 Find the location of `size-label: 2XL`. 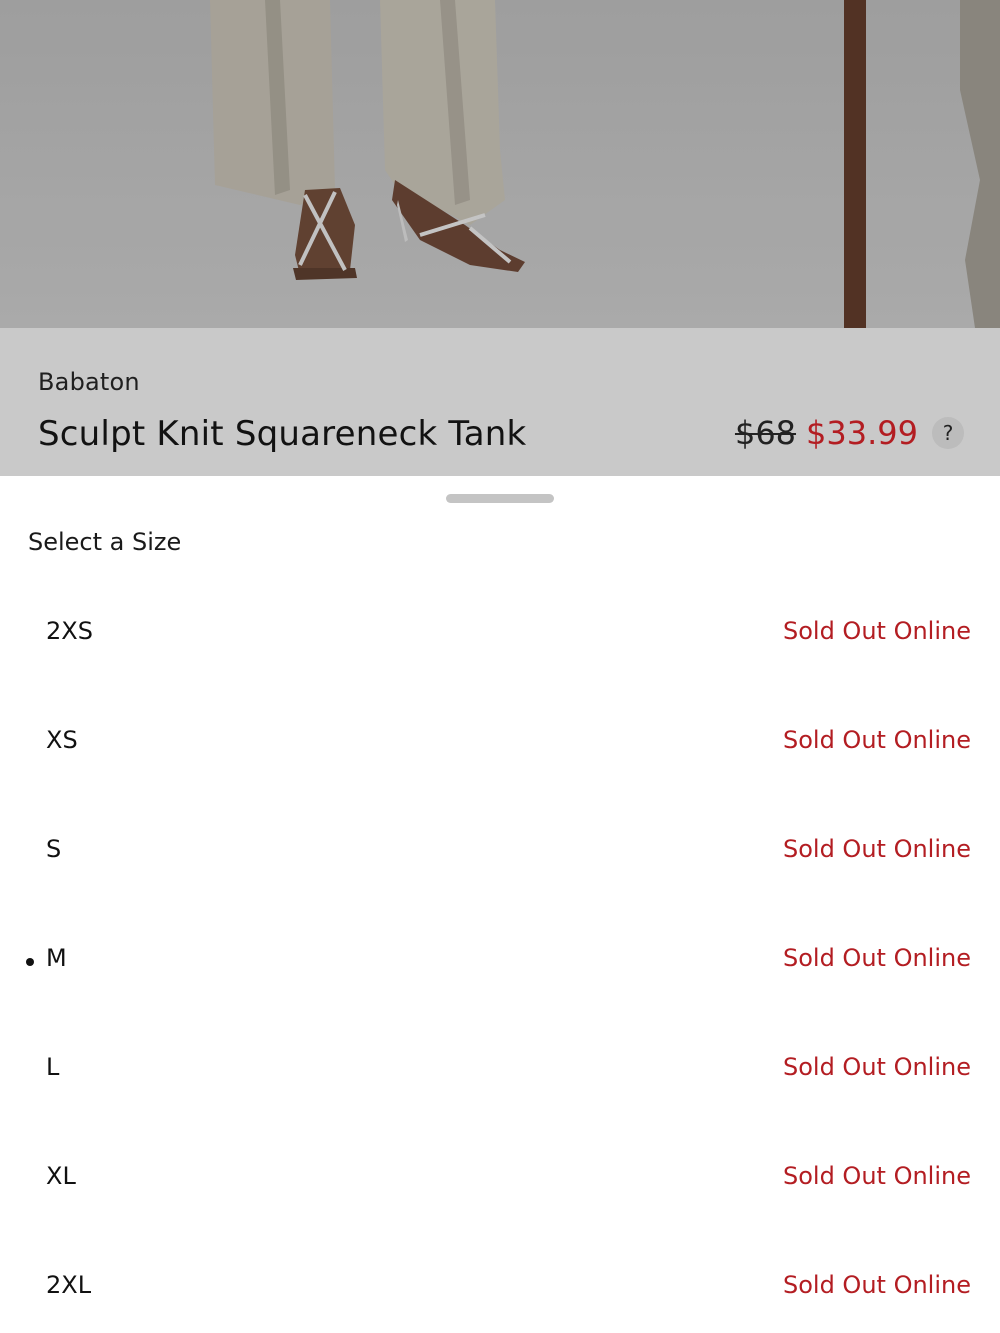

size-label: 2XL is located at coordinates (69, 1285).